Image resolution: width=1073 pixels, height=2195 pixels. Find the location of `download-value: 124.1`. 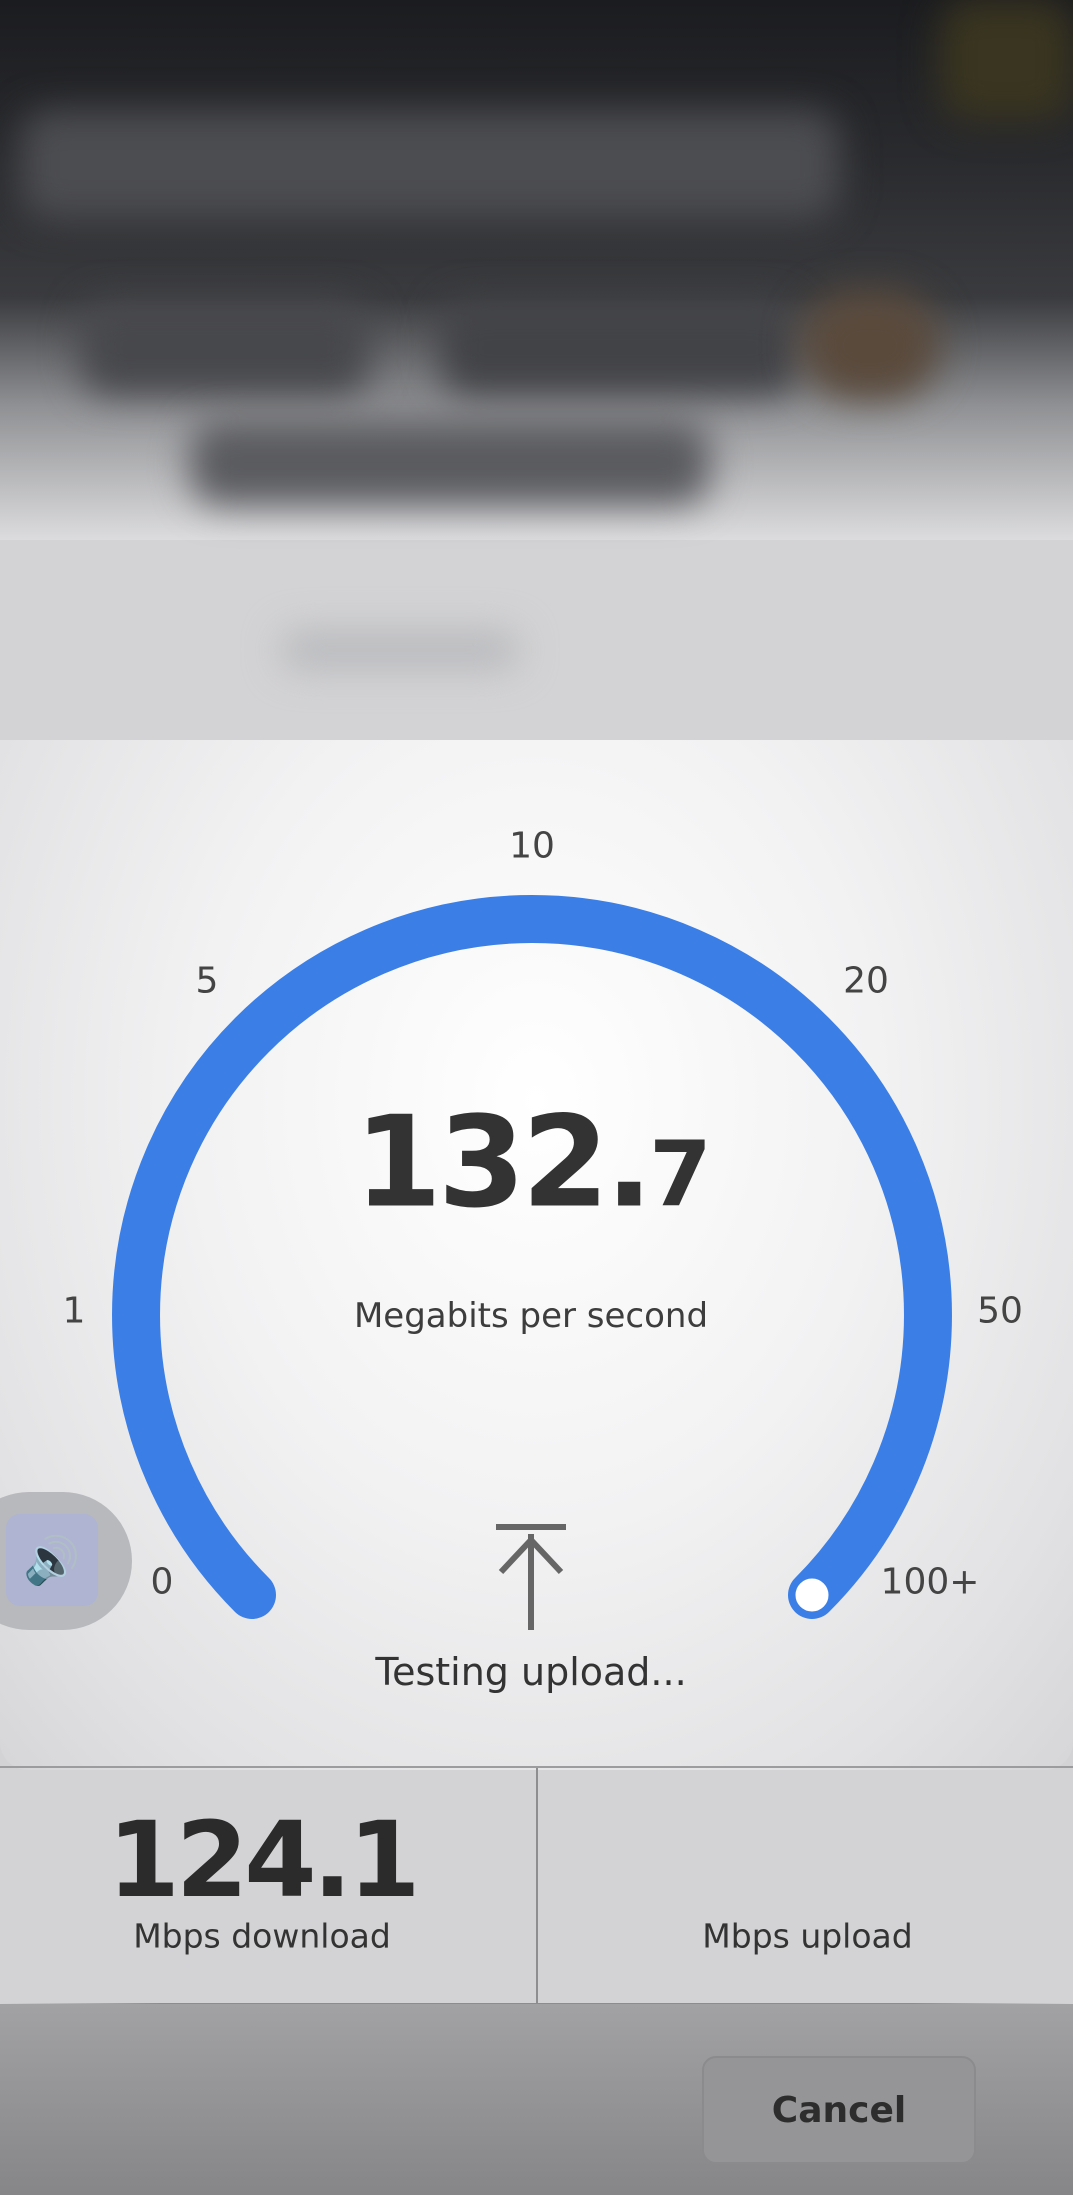

download-value: 124.1 is located at coordinates (264, 1860).